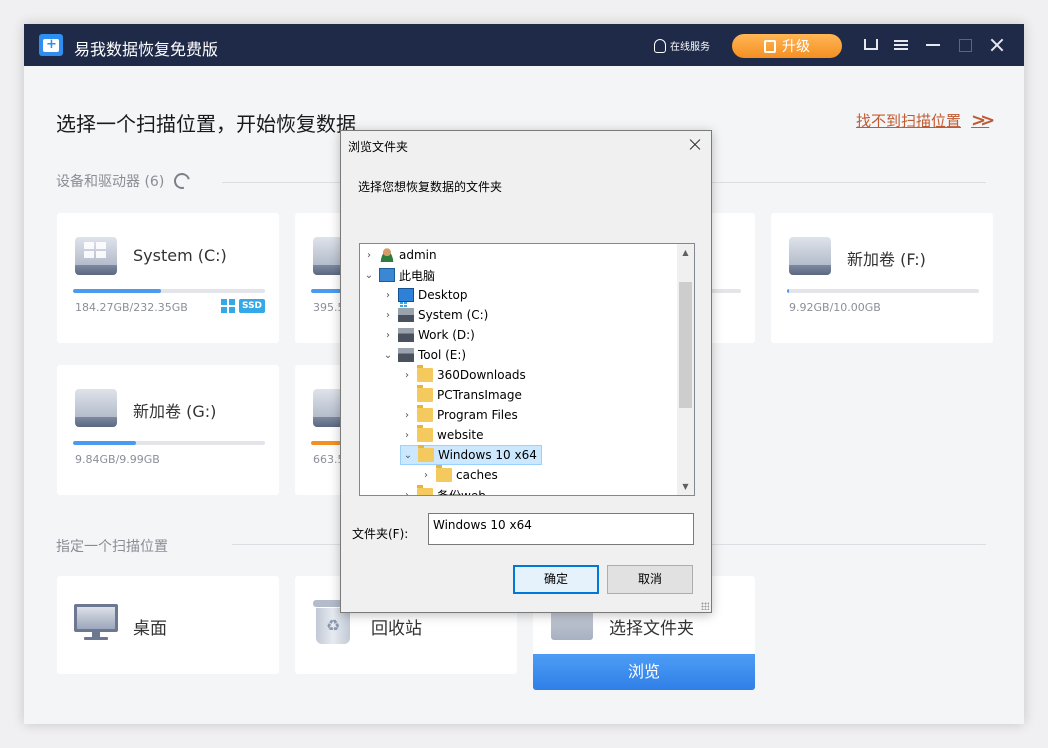 This screenshot has width=1048, height=748. What do you see at coordinates (983, 120) in the screenshot?
I see `double-chevron-right-icon: >>` at bounding box center [983, 120].